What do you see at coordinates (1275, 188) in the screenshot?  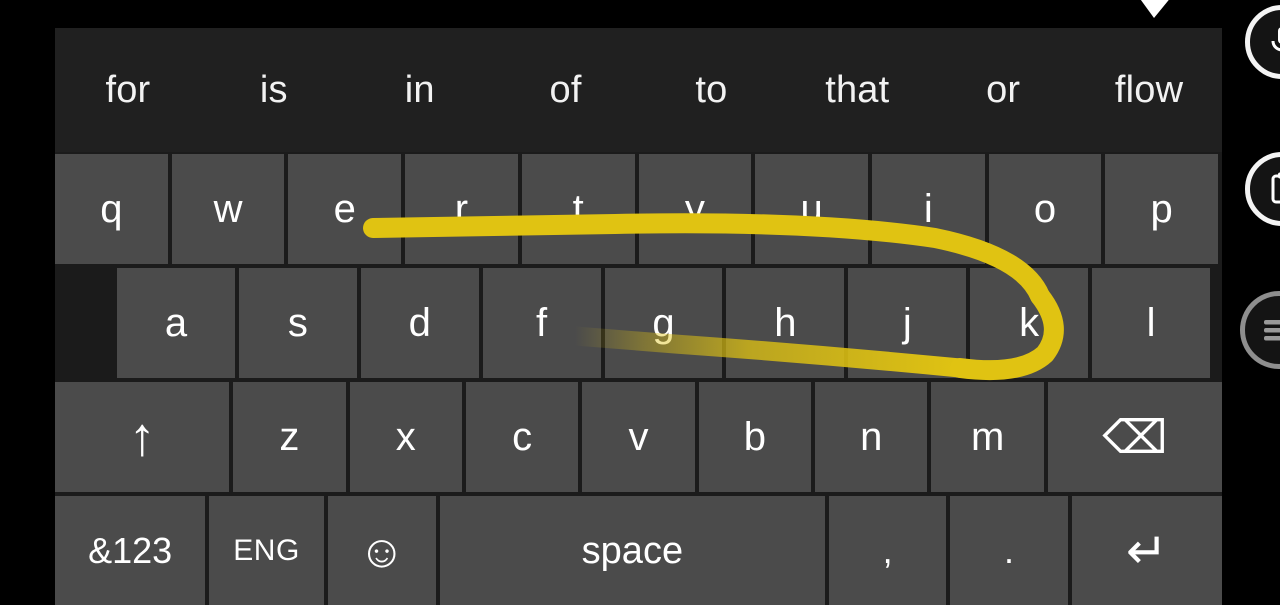 I see `clipboard-icon` at bounding box center [1275, 188].